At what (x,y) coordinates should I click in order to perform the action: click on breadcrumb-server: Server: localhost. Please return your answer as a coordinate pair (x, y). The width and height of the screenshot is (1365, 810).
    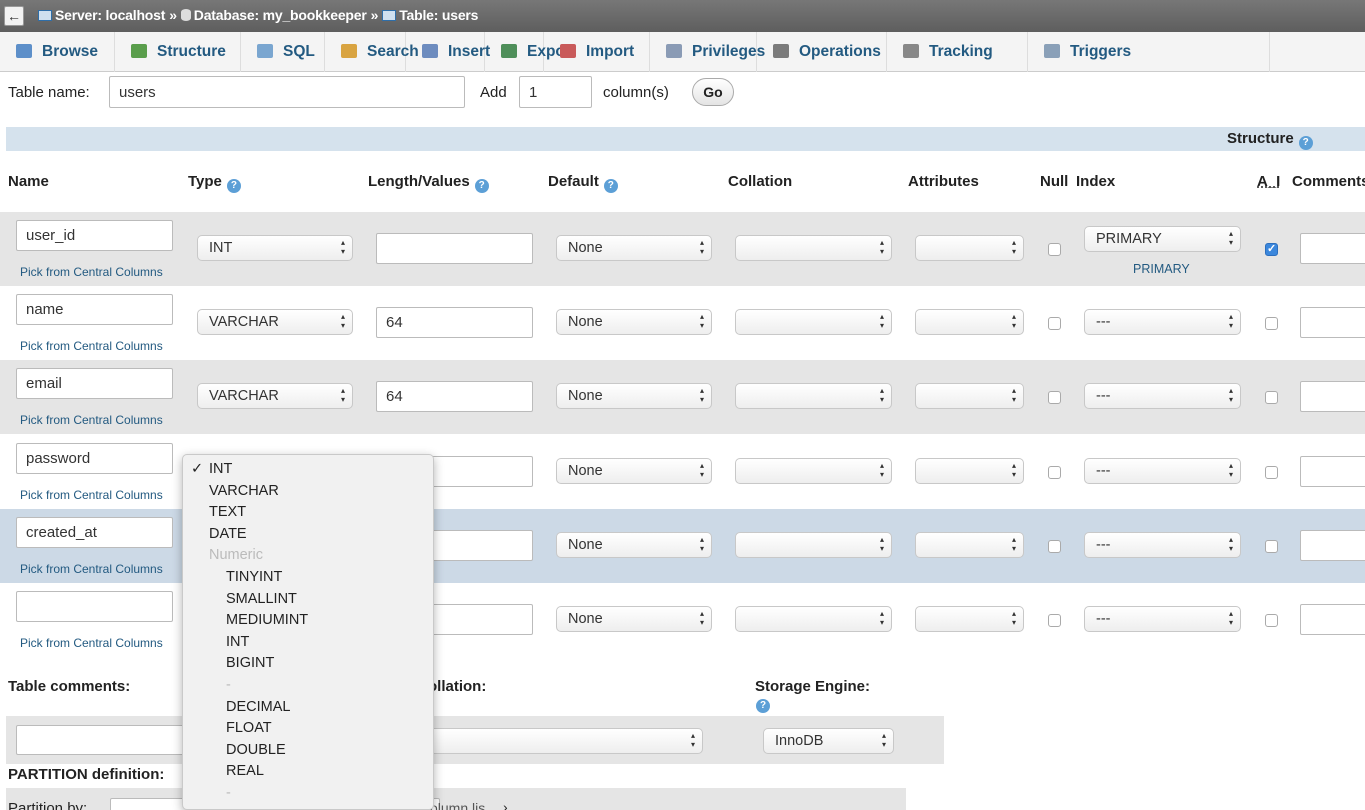
    Looking at the image, I should click on (110, 15).